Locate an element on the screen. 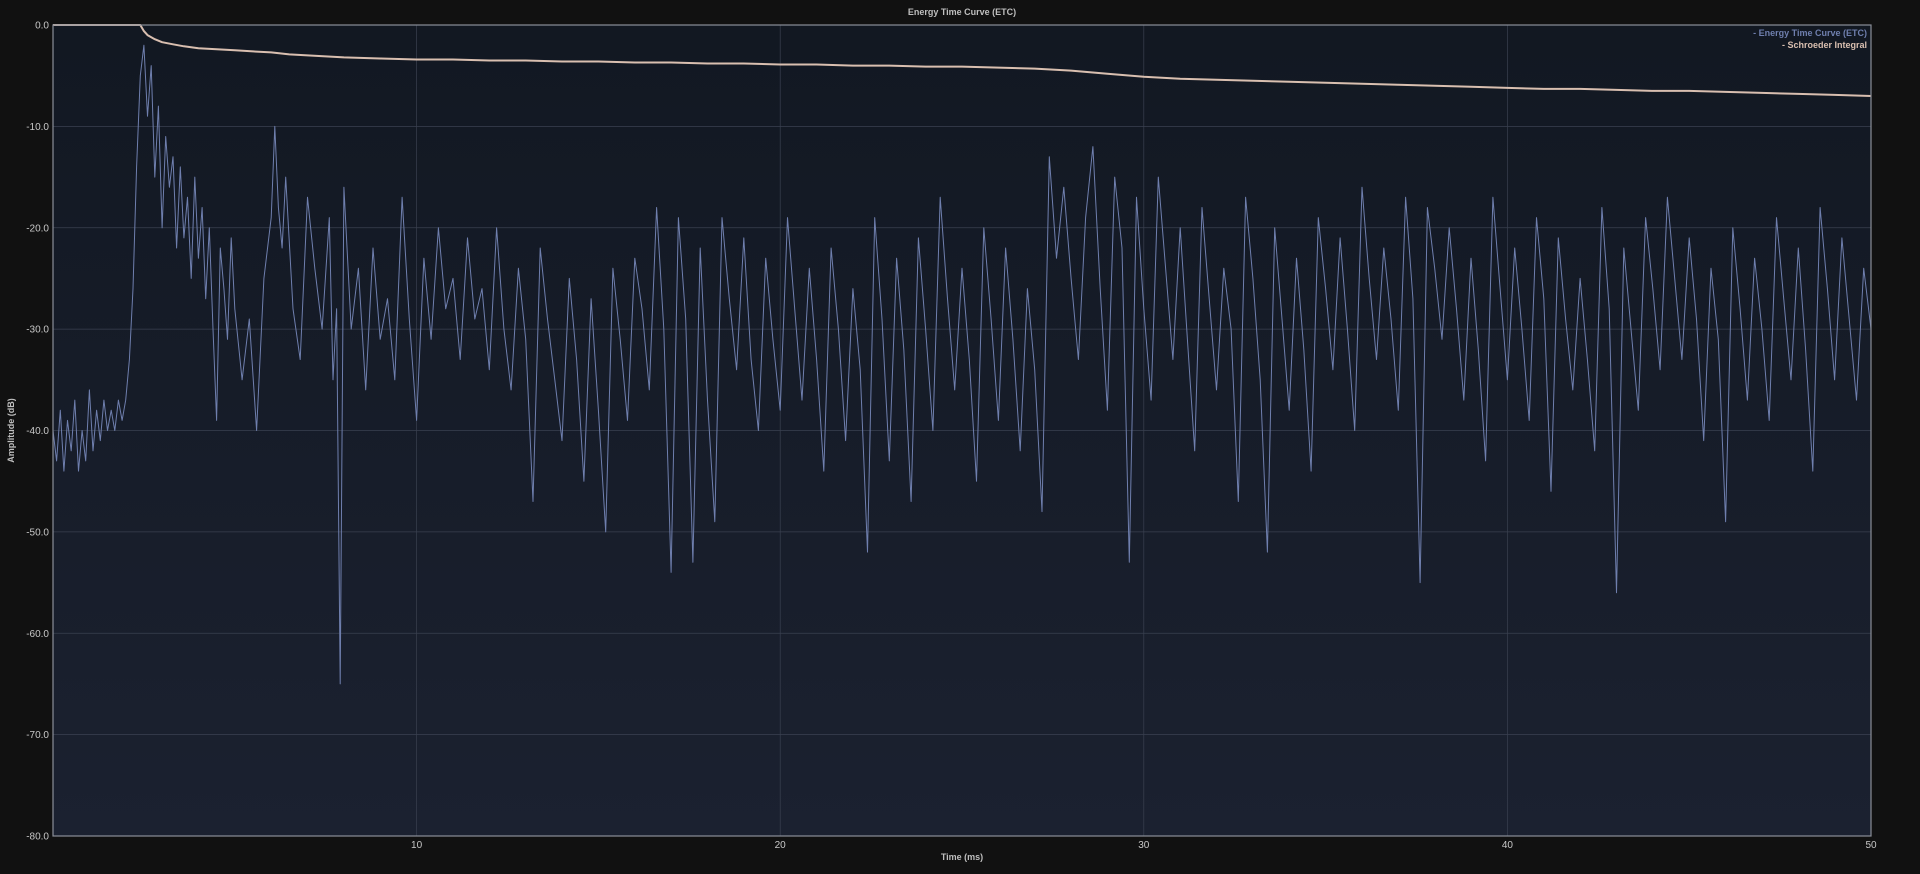 The height and width of the screenshot is (874, 1920). x-tick-label: 30 is located at coordinates (1144, 845).